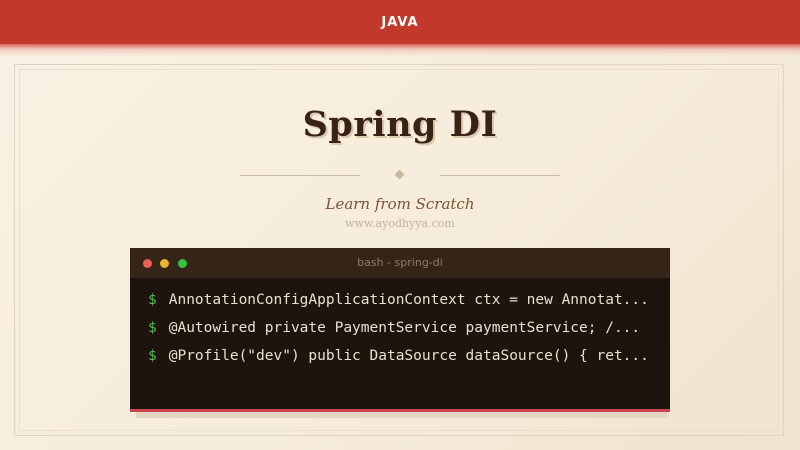 Image resolution: width=800 pixels, height=450 pixels. Describe the element at coordinates (400, 124) in the screenshot. I see `page-title: Spring DI` at that location.